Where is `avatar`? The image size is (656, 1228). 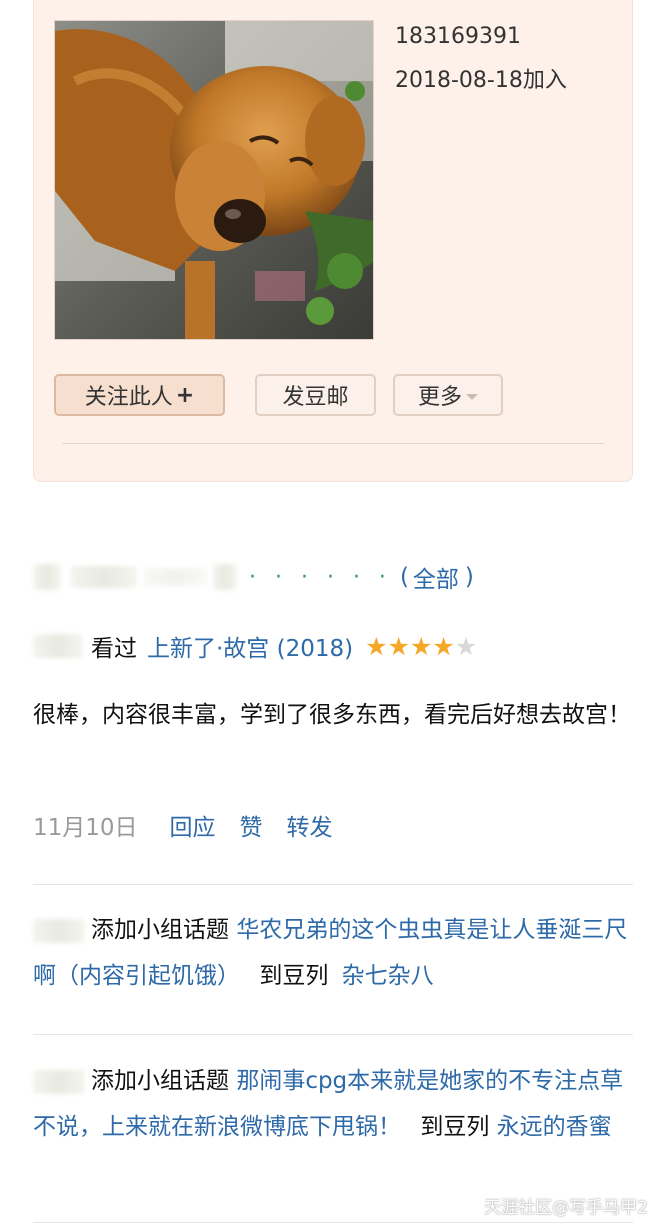
avatar is located at coordinates (214, 180).